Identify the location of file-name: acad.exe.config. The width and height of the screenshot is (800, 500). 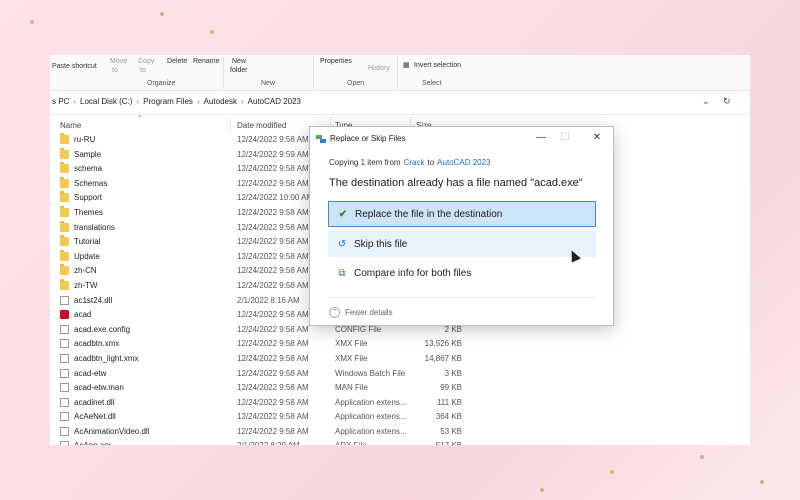
(102, 329).